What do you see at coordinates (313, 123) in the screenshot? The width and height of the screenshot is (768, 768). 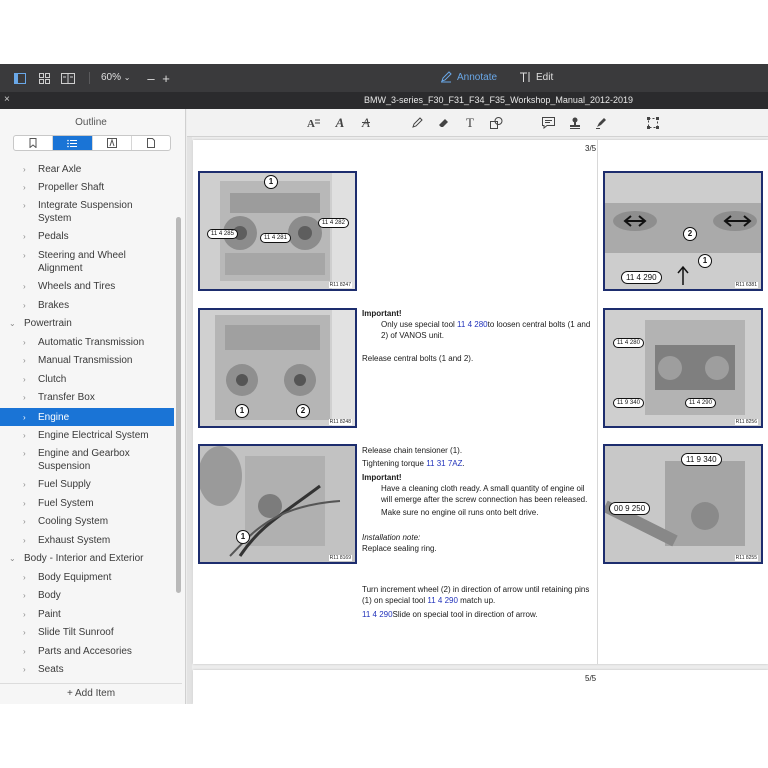 I see `text-style-icon: A` at bounding box center [313, 123].